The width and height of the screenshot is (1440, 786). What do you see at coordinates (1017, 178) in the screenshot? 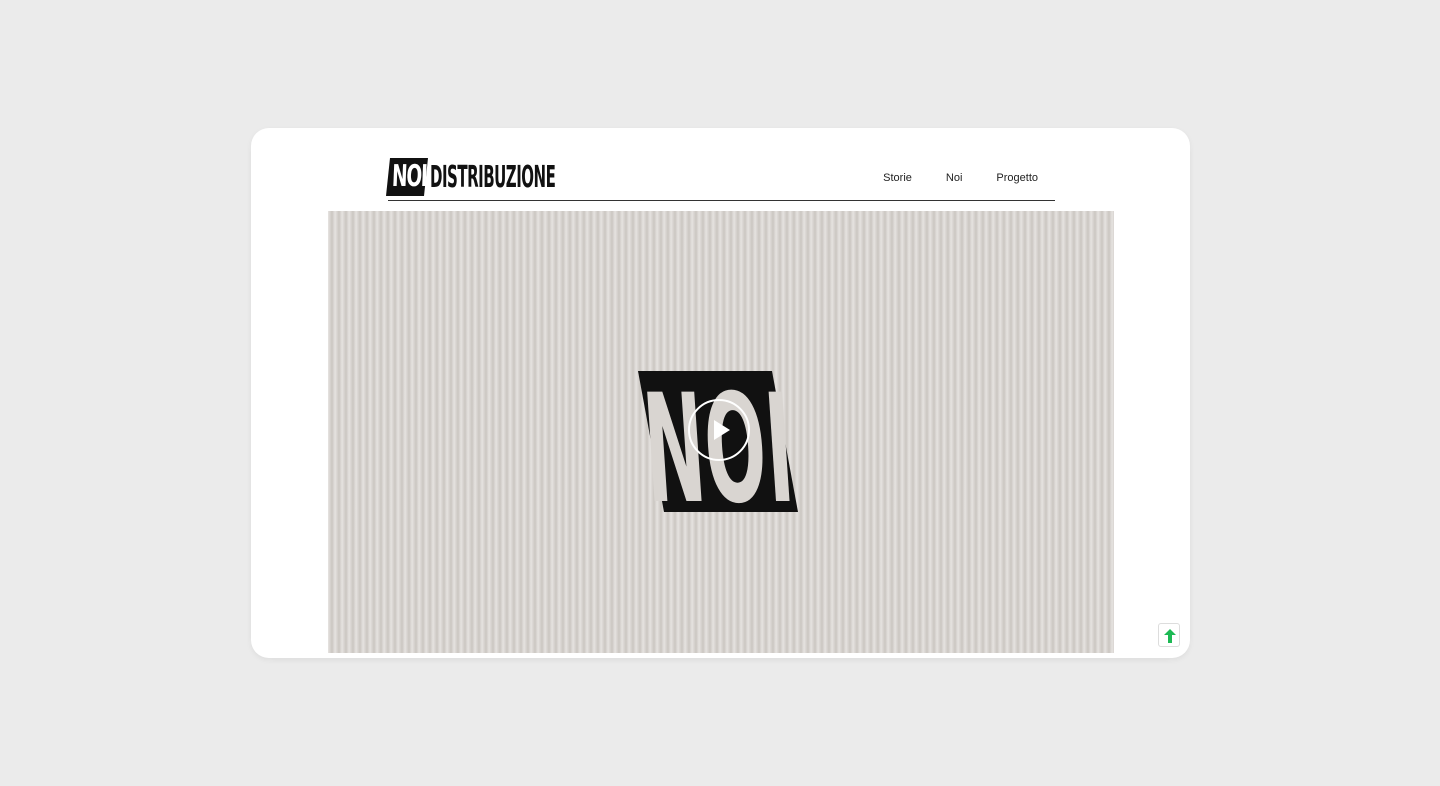
I see `nav-item-progetto: Progetto` at bounding box center [1017, 178].